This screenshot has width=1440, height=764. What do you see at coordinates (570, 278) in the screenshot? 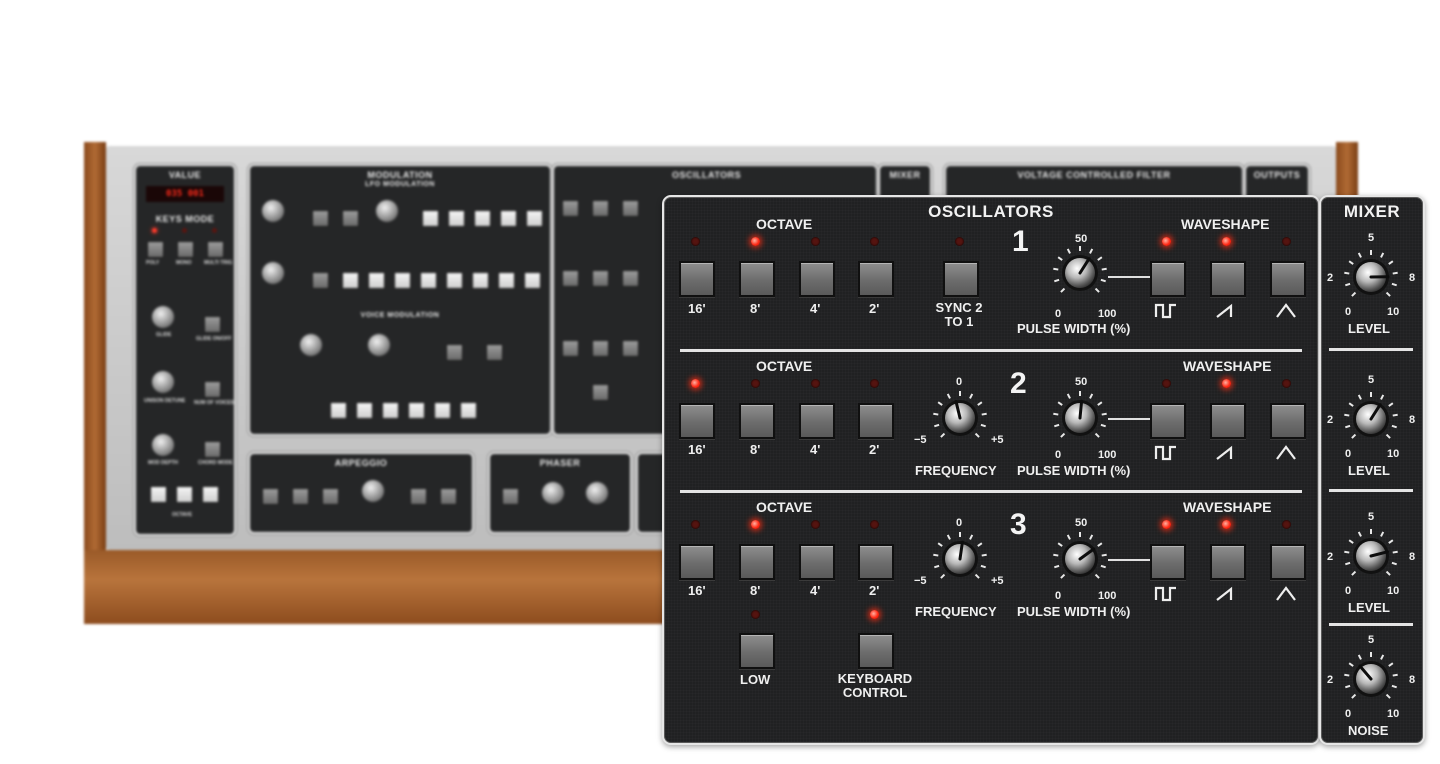
I see `mini-osc2-16-button` at bounding box center [570, 278].